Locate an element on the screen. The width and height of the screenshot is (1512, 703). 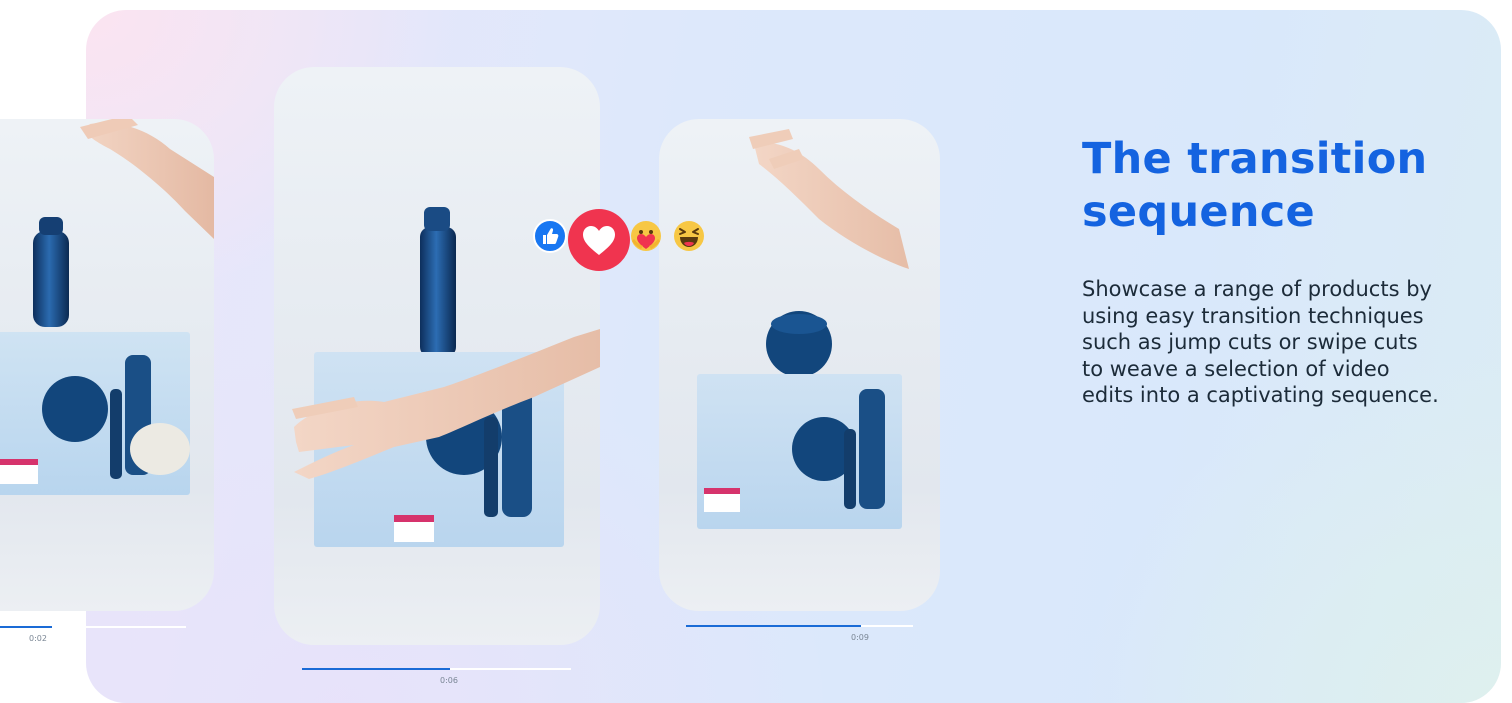
progress-fill-left is located at coordinates (26, 627).